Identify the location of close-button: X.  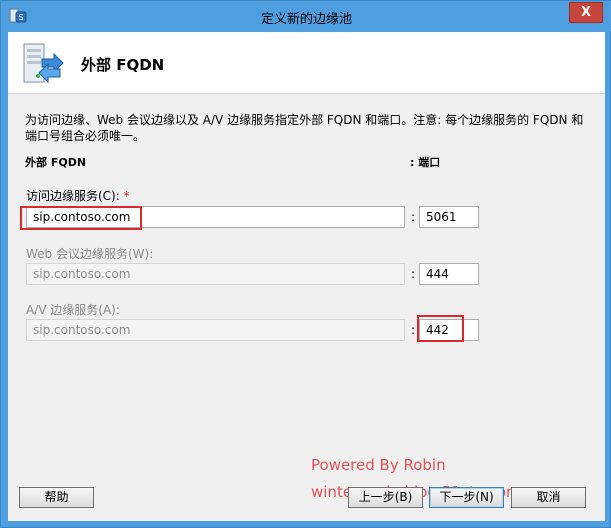
(586, 12).